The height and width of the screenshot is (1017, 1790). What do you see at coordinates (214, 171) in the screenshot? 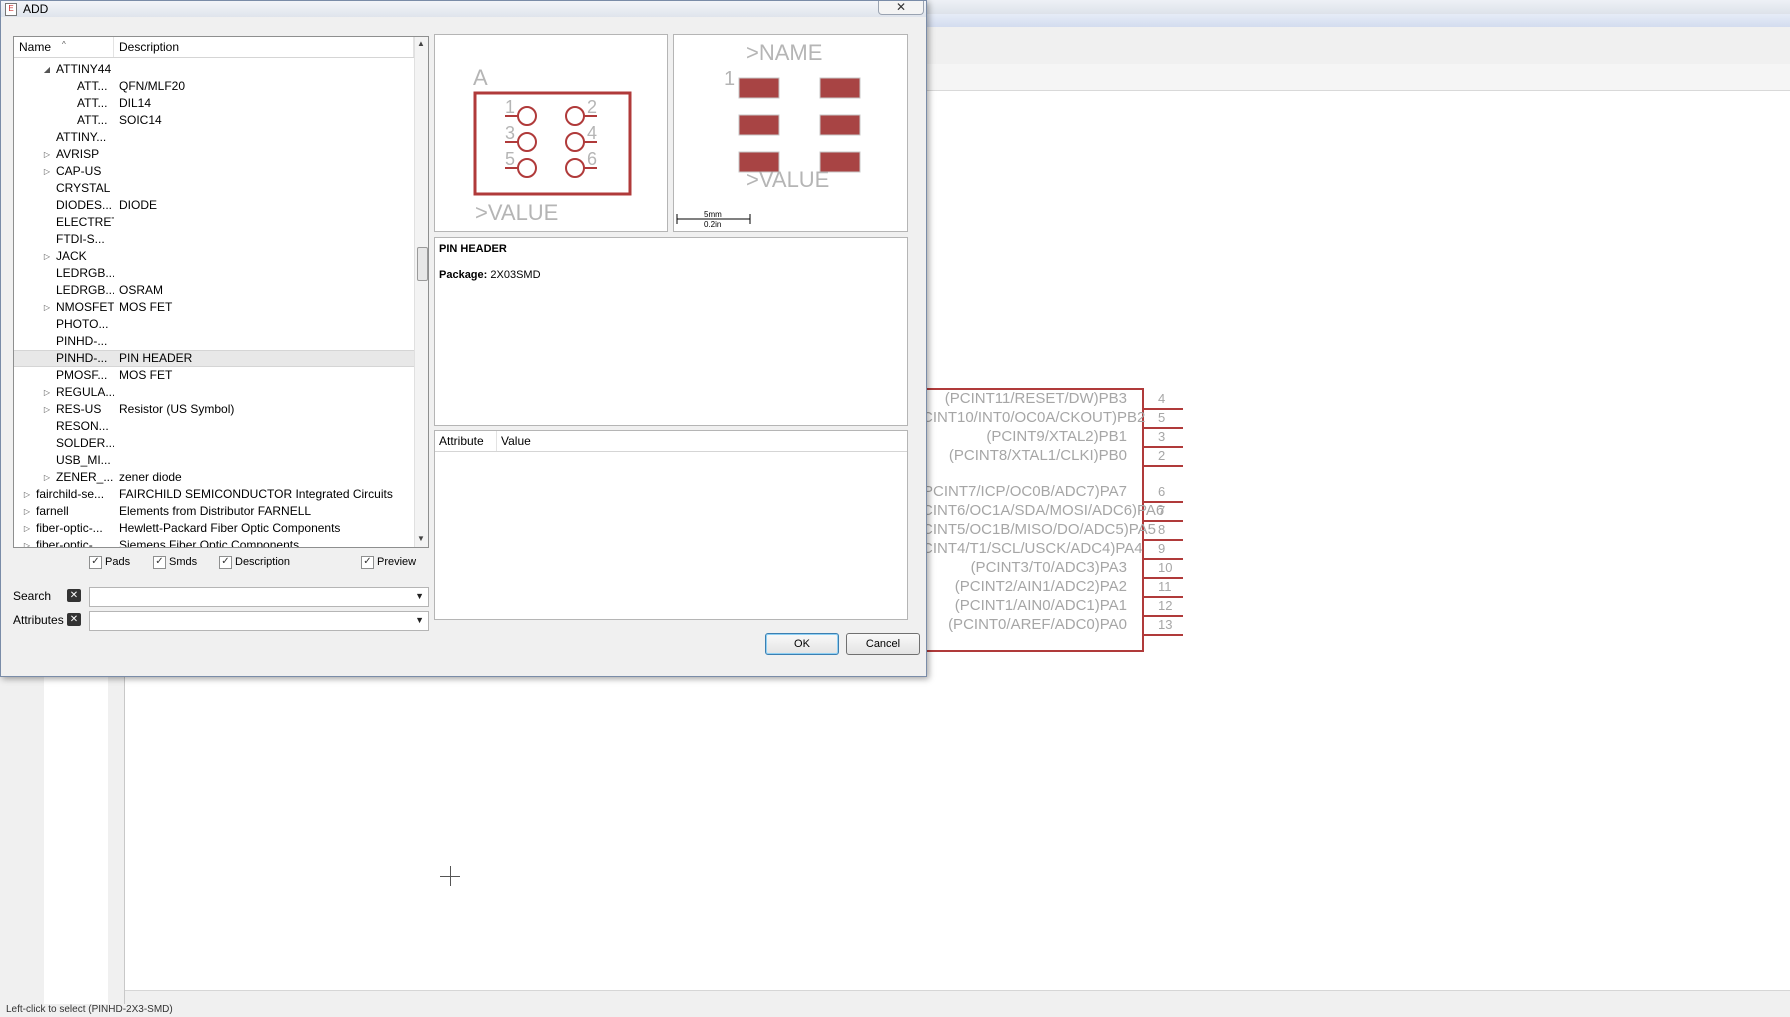
I see `tree-row: ▷ CAP-US` at bounding box center [214, 171].